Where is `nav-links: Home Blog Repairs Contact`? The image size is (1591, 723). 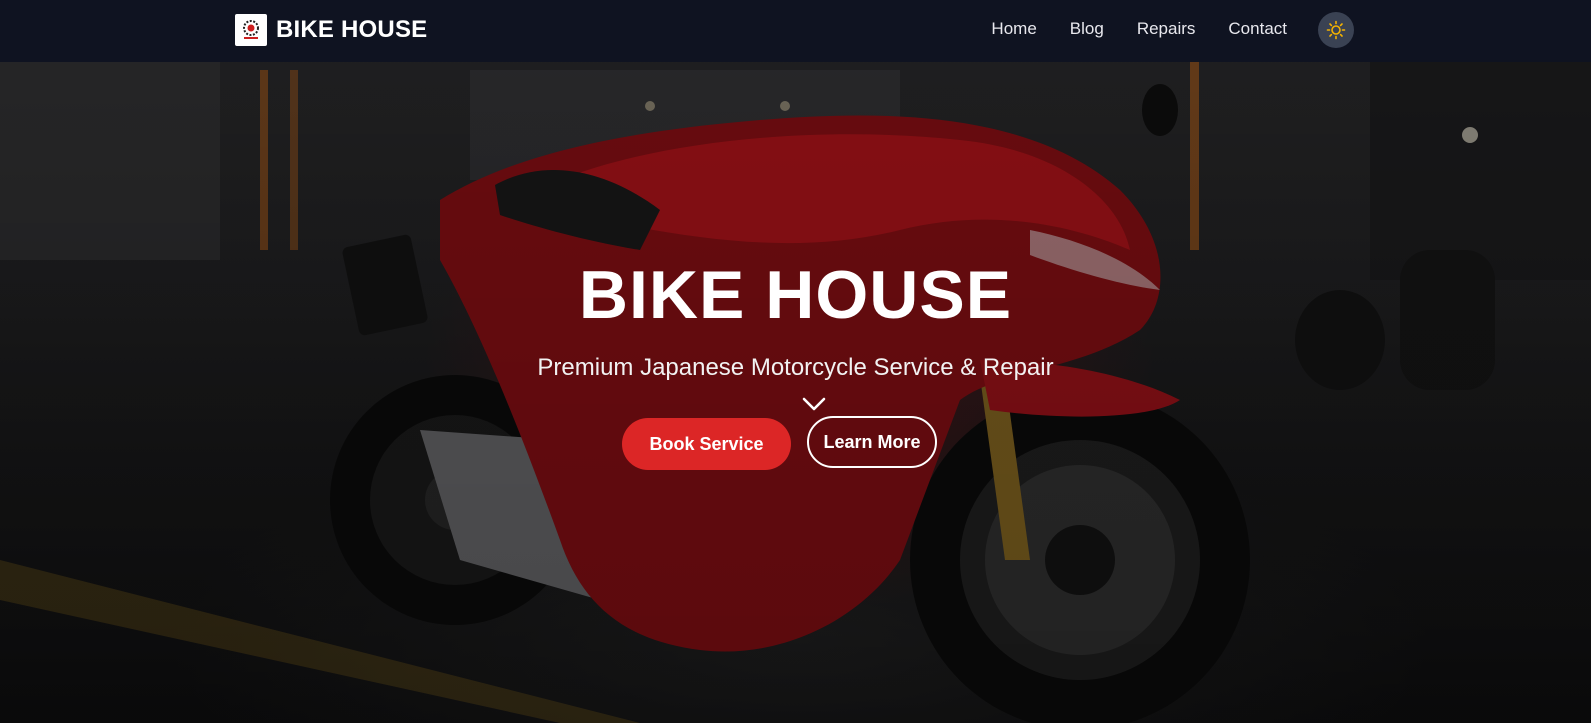 nav-links: Home Blog Repairs Contact is located at coordinates (1139, 29).